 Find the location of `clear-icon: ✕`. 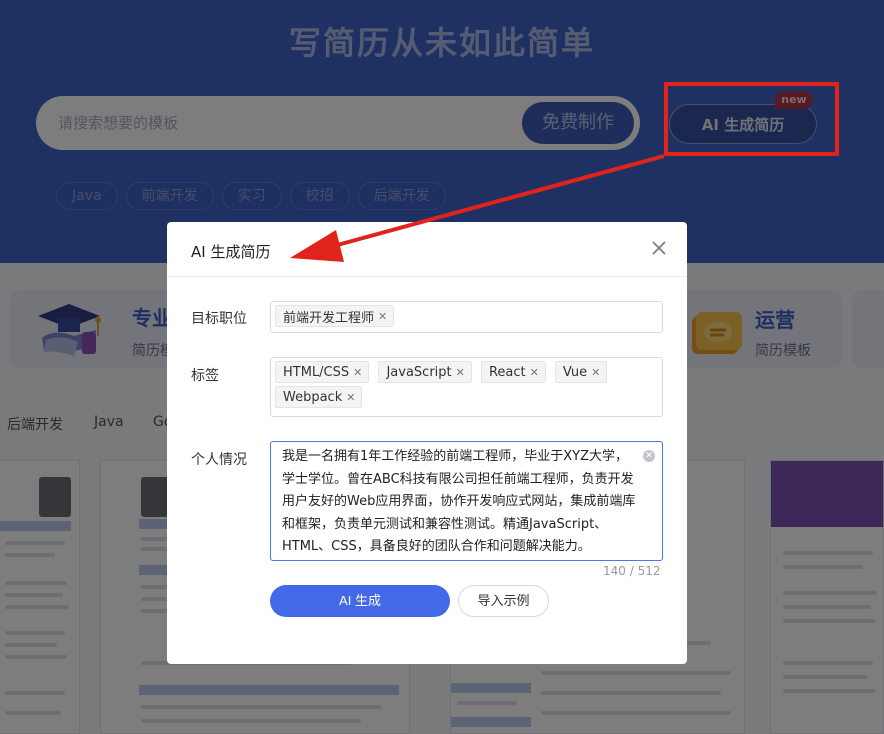

clear-icon: ✕ is located at coordinates (649, 456).